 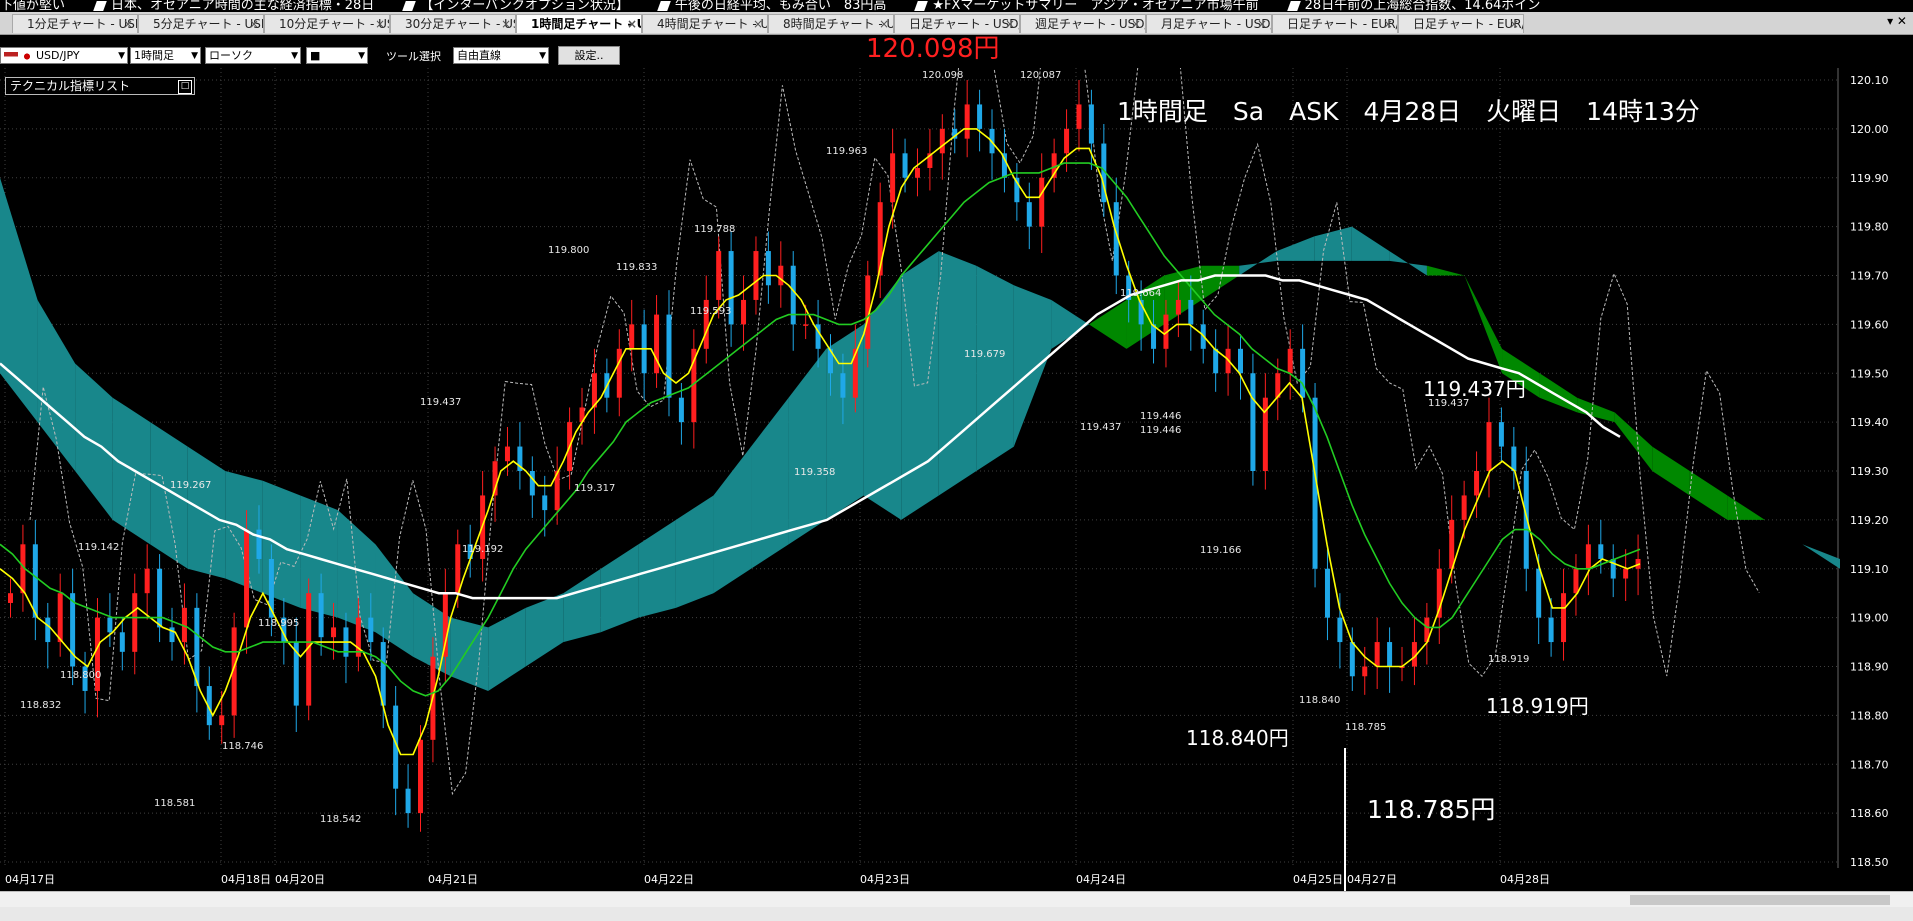 I want to click on tab-label: 8時間足チャート - US, so click(x=838, y=24).